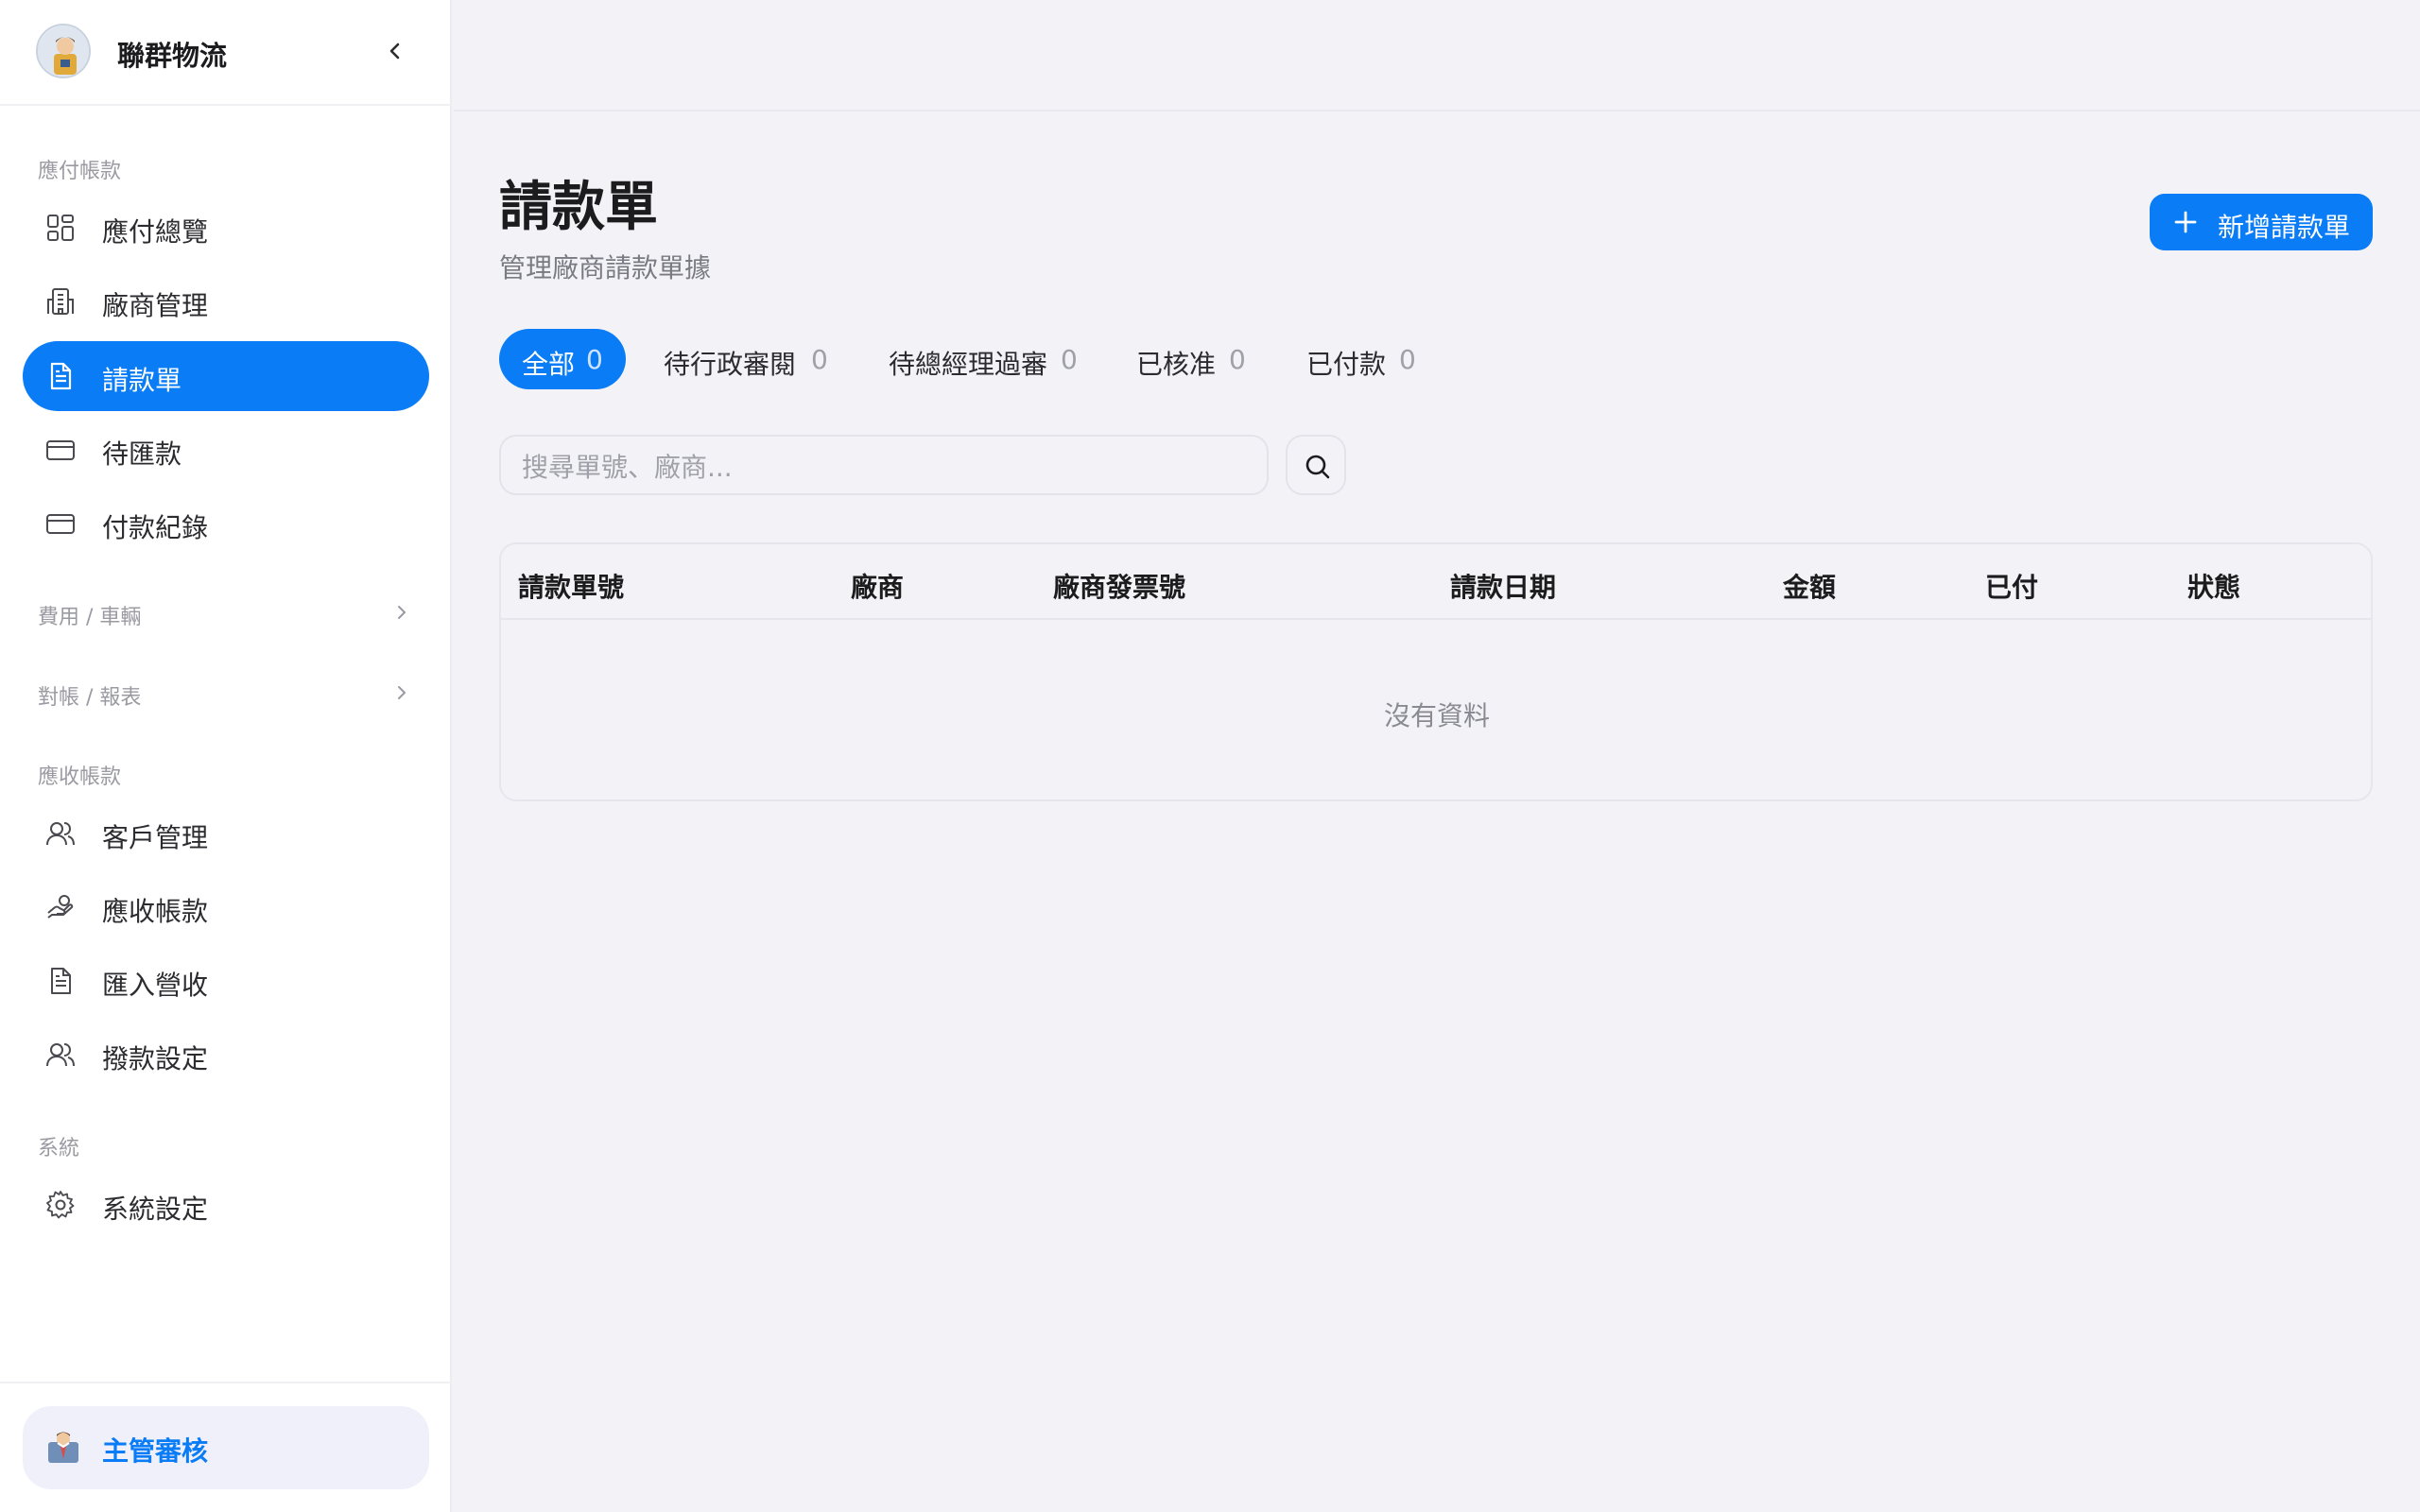  I want to click on company-name: 聯群物流, so click(172, 56).